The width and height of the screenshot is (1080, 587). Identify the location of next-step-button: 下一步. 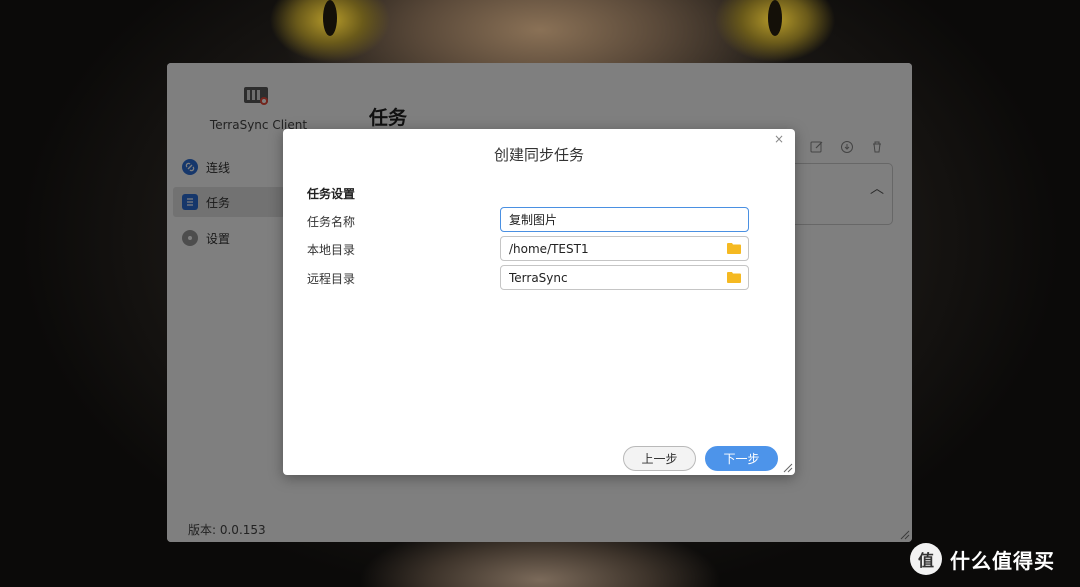
(741, 458).